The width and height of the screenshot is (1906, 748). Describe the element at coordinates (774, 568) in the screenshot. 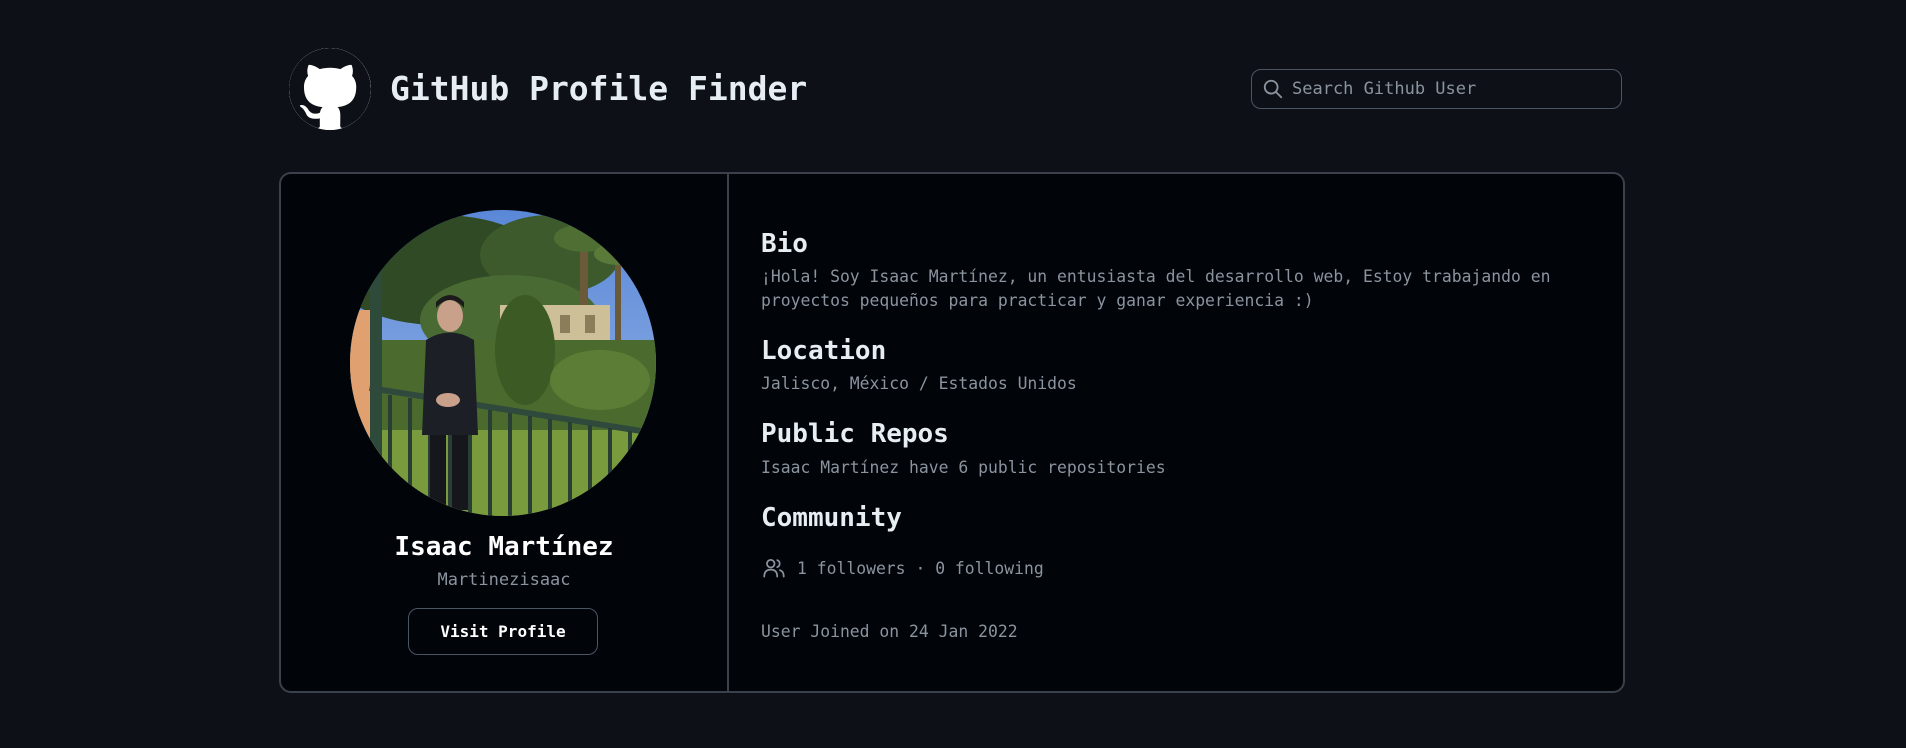

I see `users-icon` at that location.